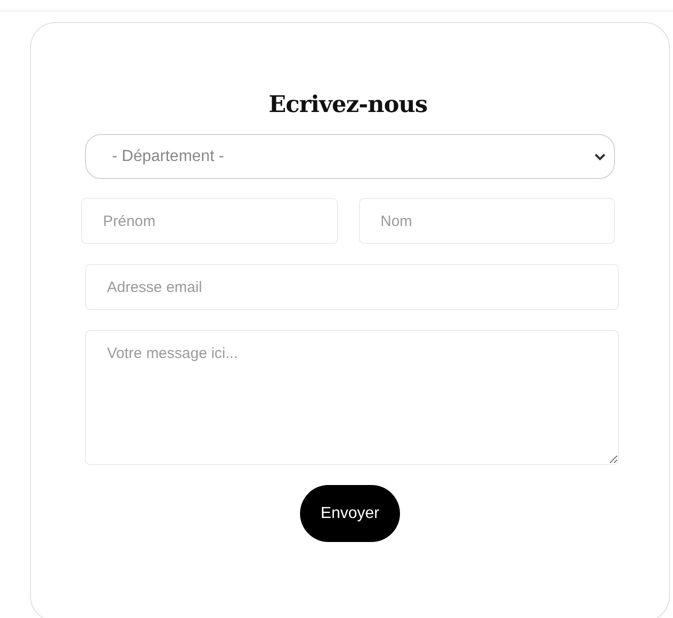  I want to click on send-button: Envoyer, so click(350, 513).